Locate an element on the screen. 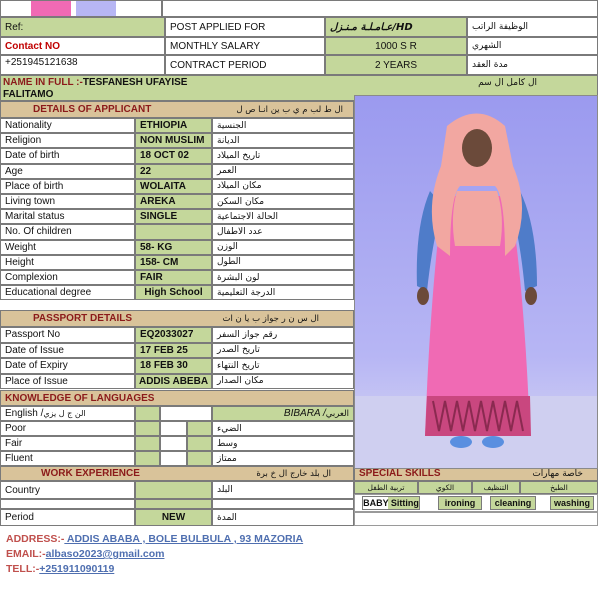 This screenshot has height=612, width=601. applicant-row-ar: الديانة is located at coordinates (283, 141).